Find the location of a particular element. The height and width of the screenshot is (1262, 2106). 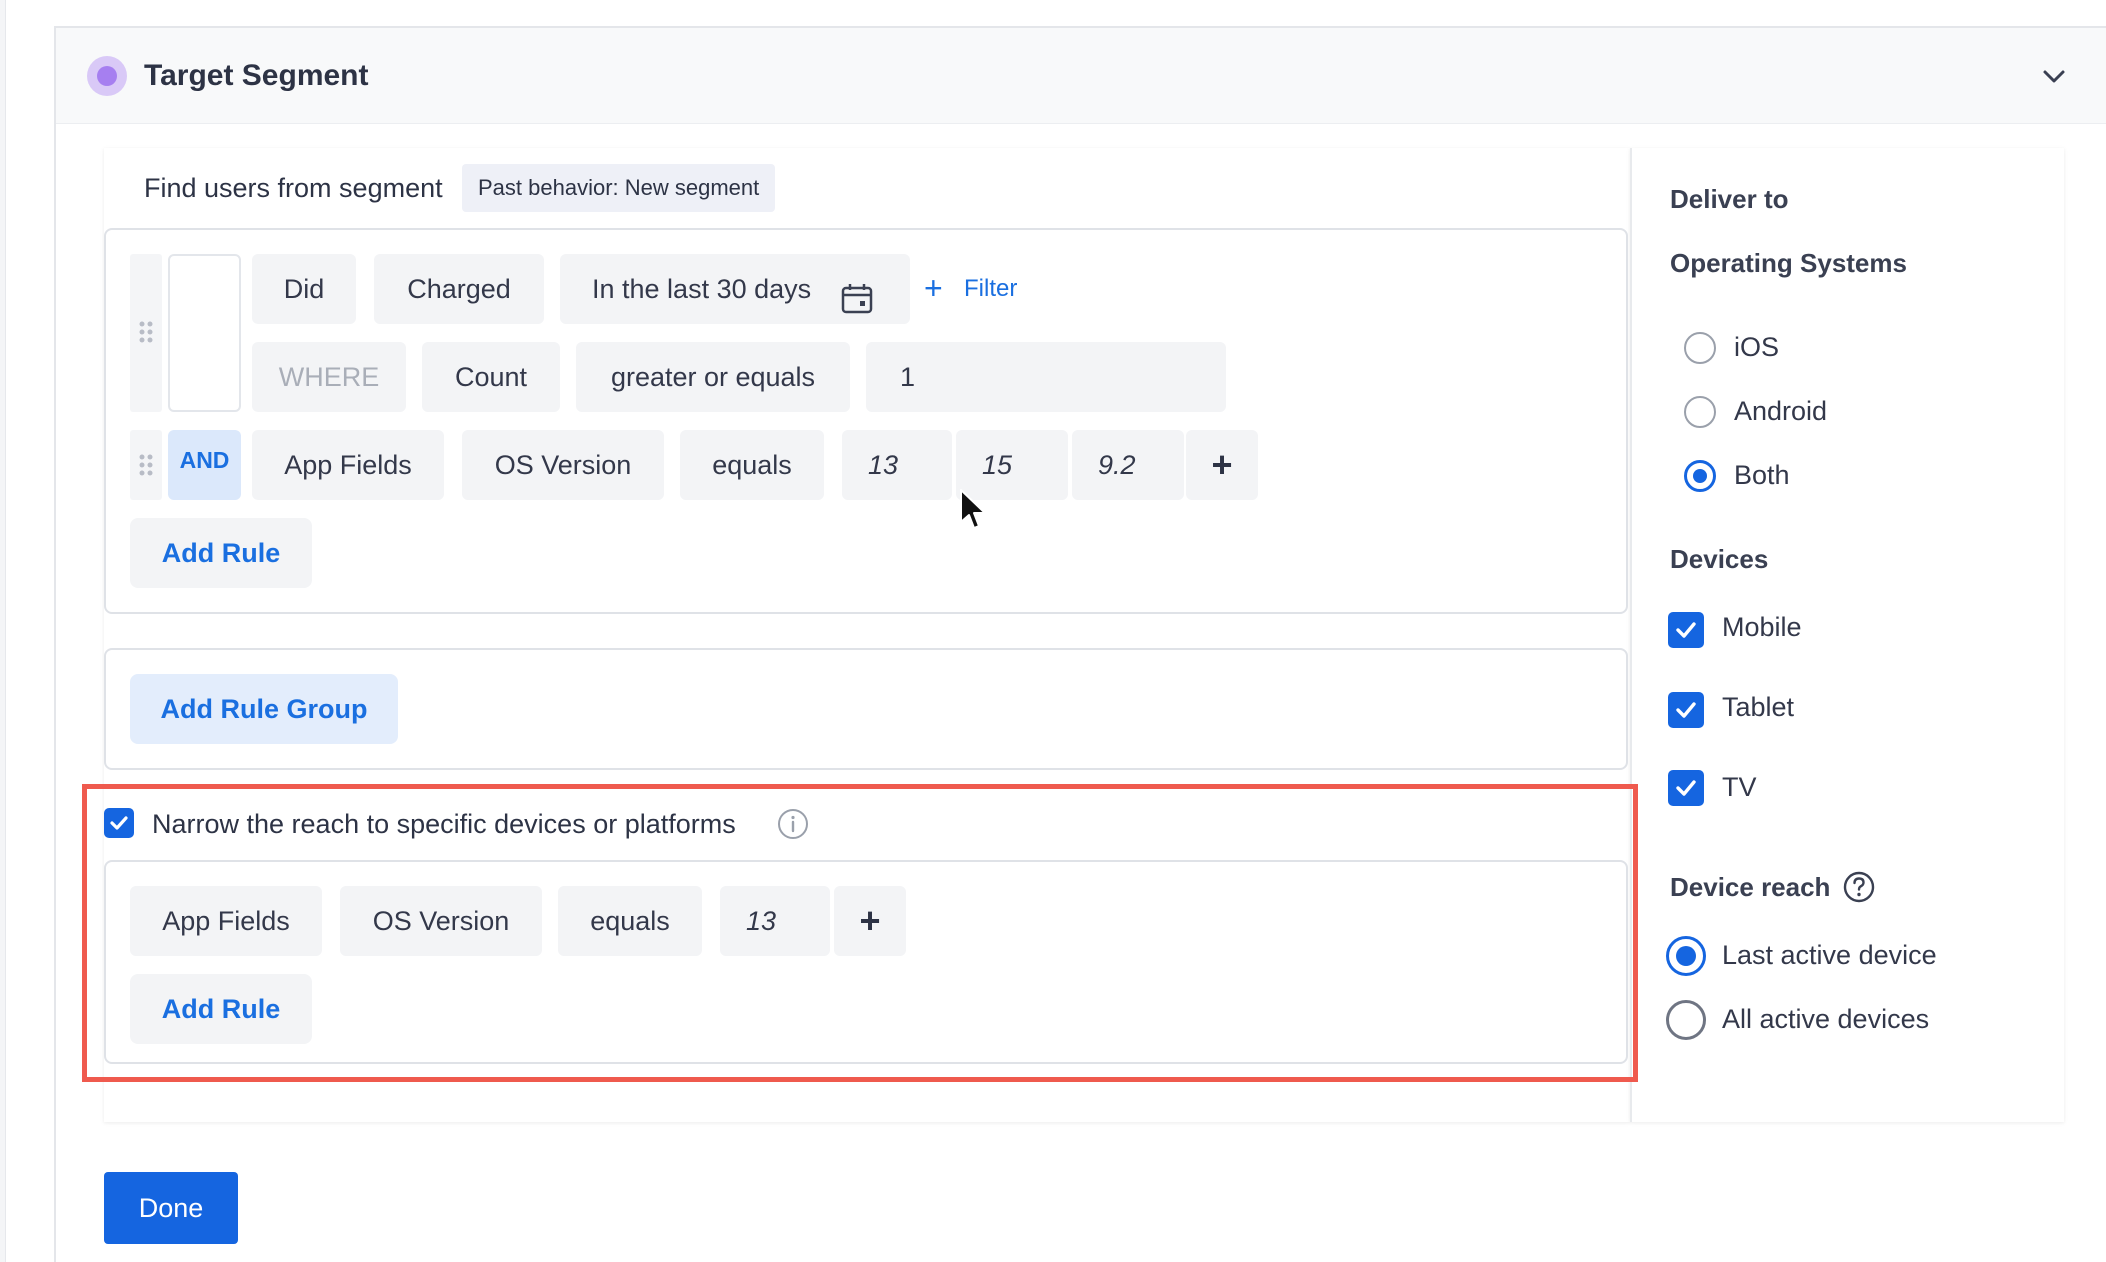

segment-dot-inner is located at coordinates (107, 76).